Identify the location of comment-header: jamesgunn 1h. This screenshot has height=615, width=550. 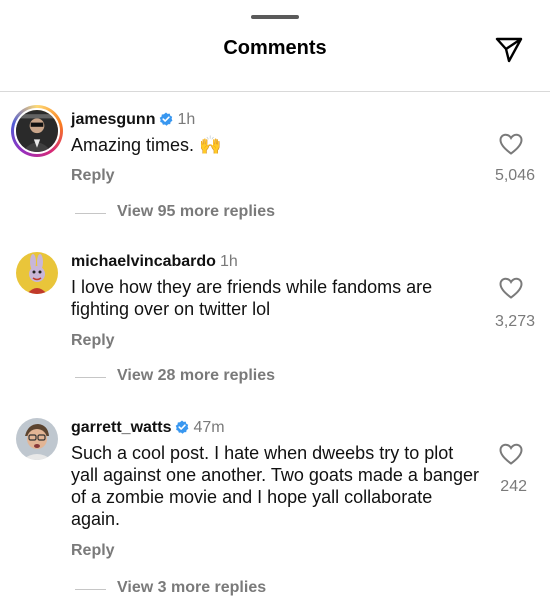
(133, 120).